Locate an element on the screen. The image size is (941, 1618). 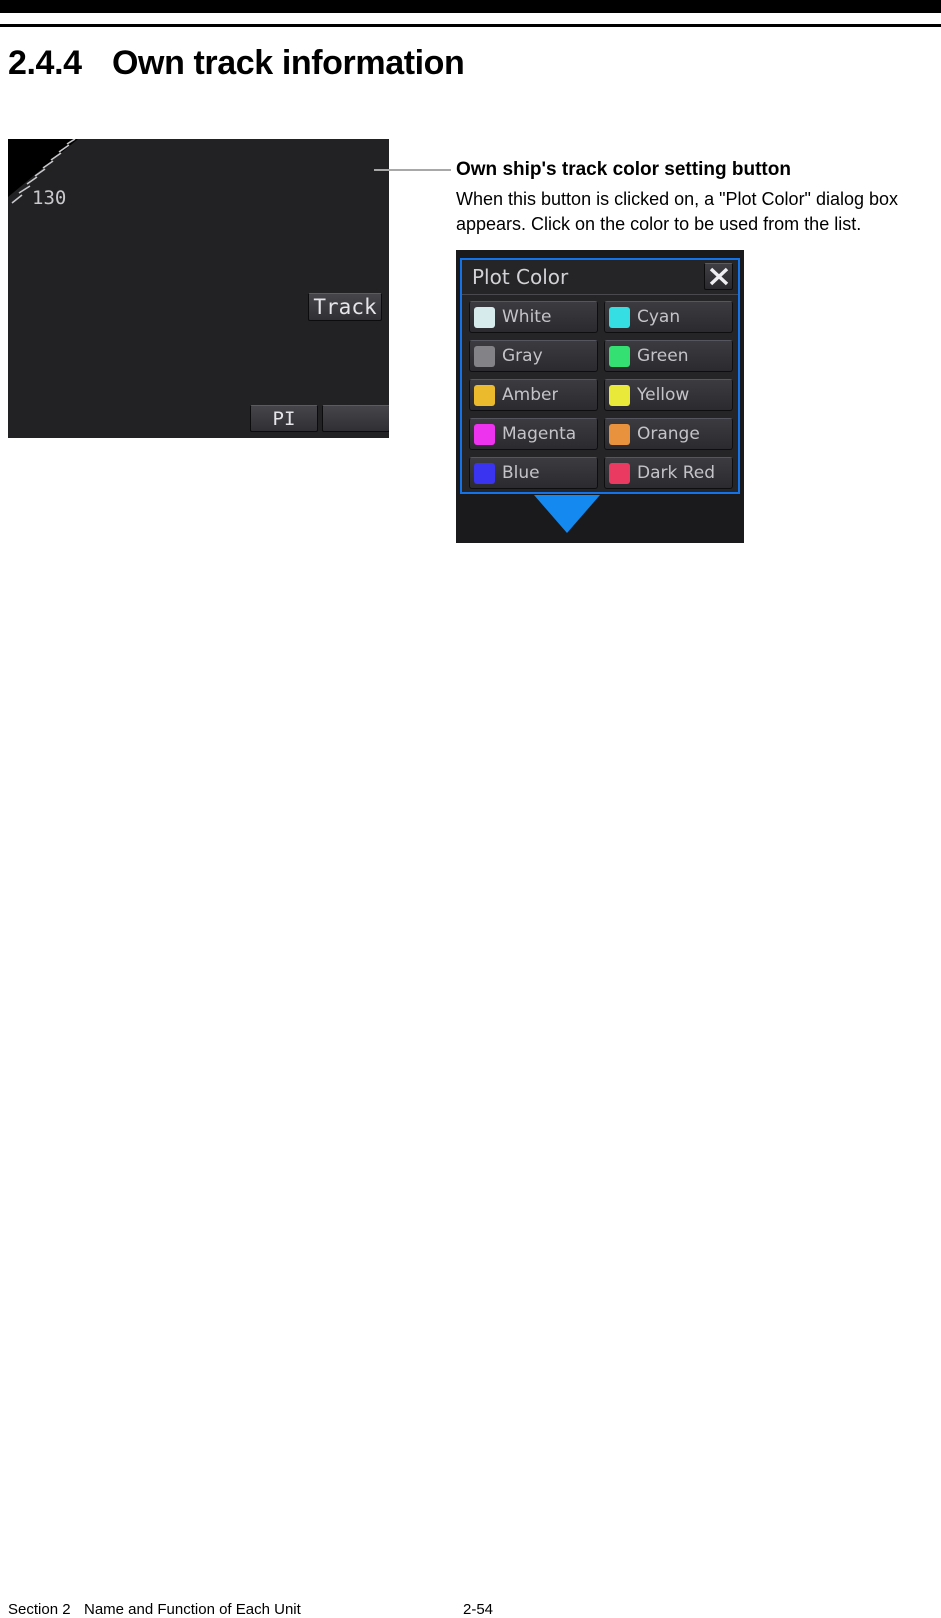
color-option-amber: Amber is located at coordinates (533, 395).